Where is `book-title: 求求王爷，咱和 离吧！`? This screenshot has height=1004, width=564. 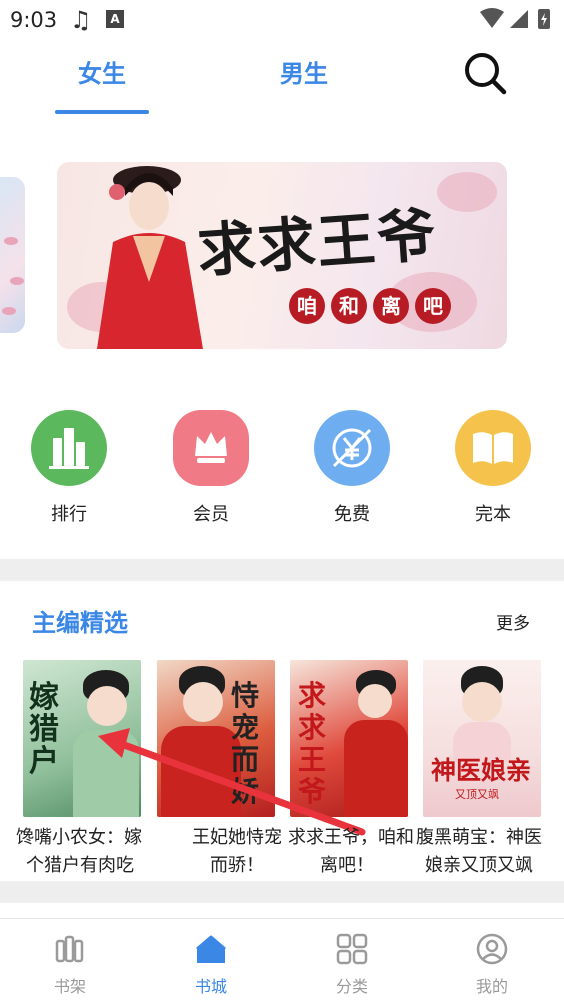
book-title: 求求王爷，咱和 离吧！ is located at coordinates (351, 852).